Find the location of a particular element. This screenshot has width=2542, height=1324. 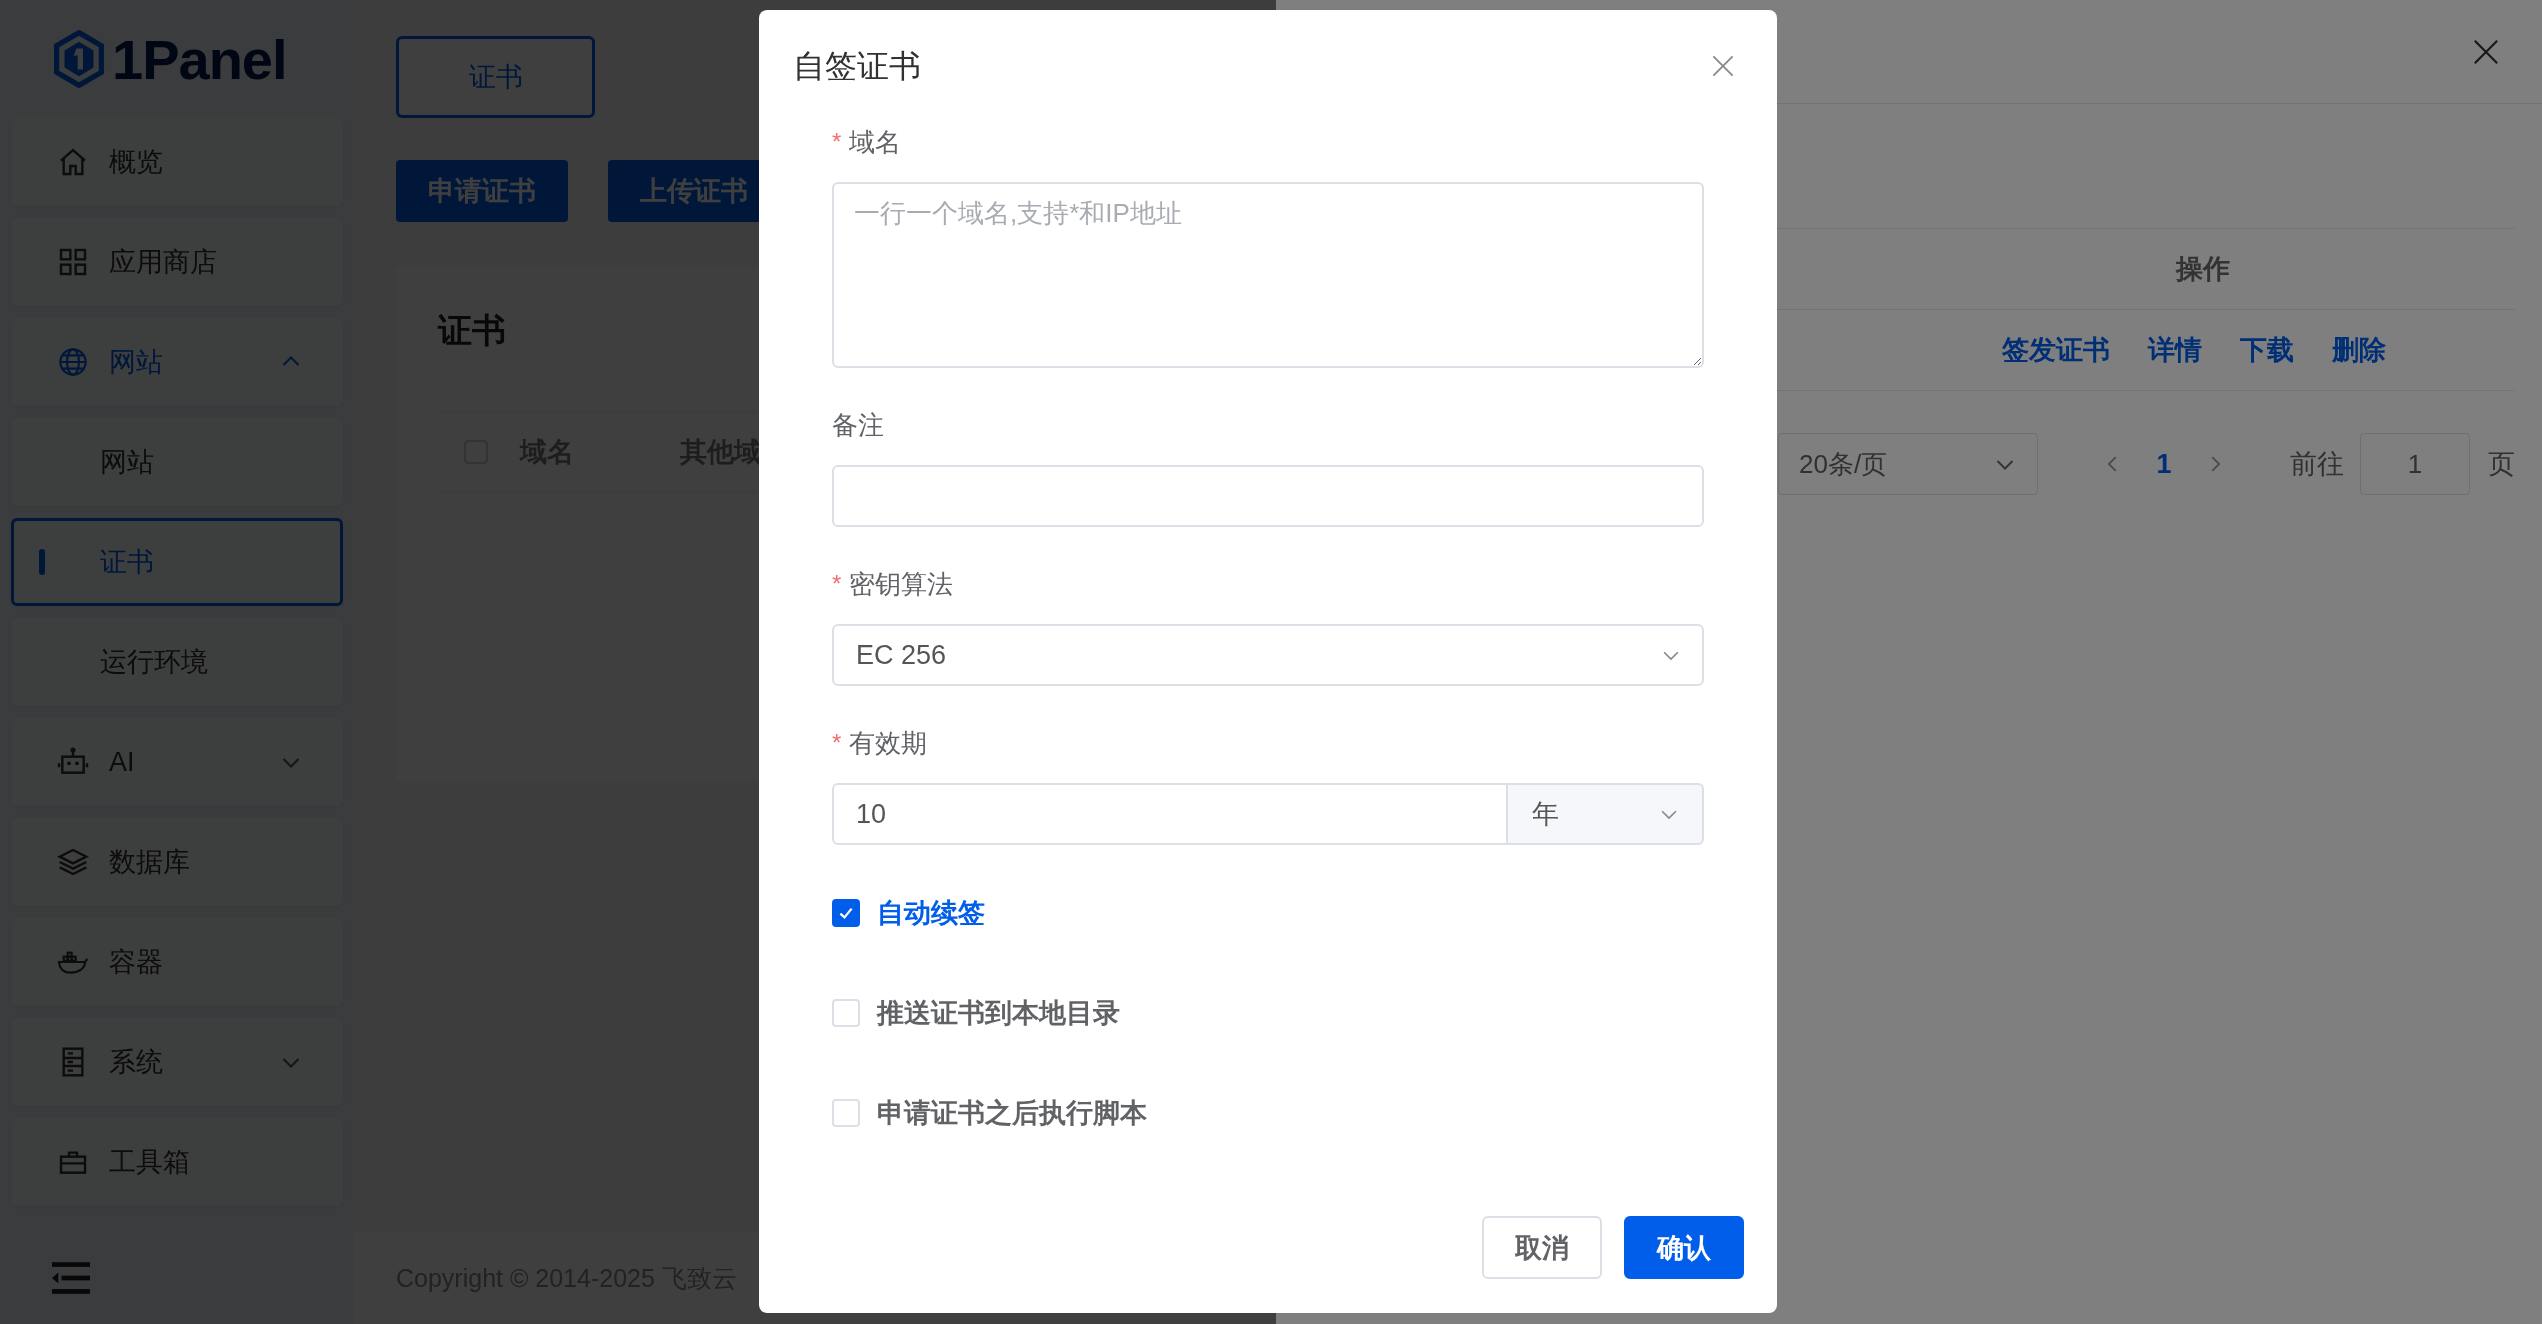

field-label: 备注 is located at coordinates (858, 425).